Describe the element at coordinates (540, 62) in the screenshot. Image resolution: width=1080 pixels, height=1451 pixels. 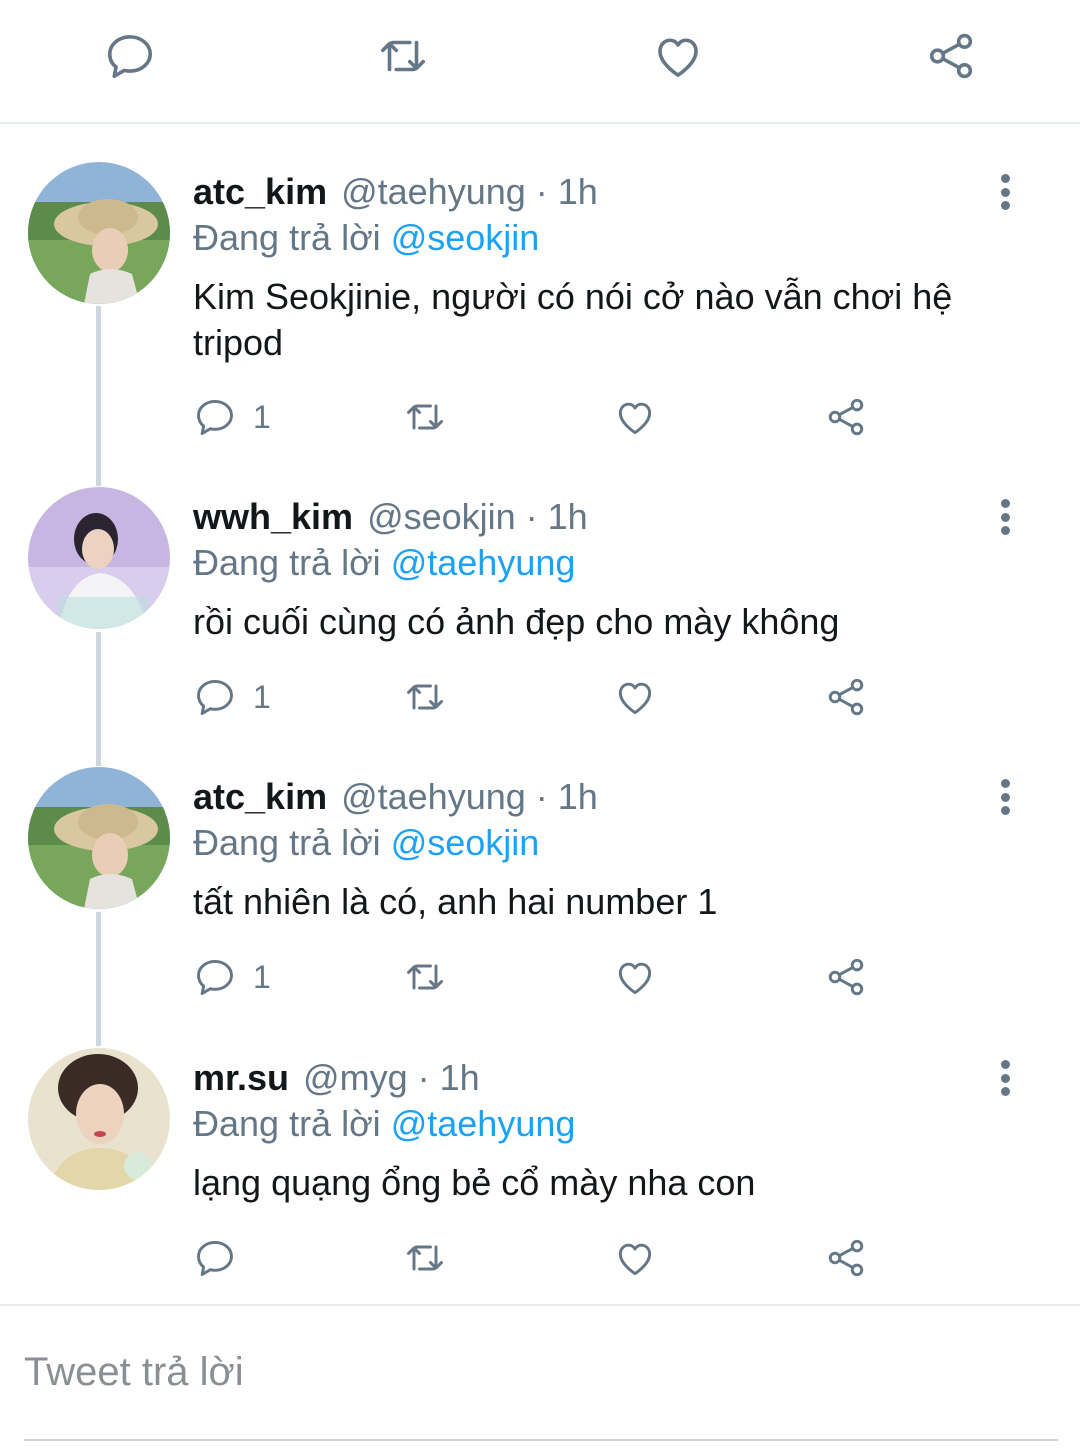
I see `top-action-bar` at that location.